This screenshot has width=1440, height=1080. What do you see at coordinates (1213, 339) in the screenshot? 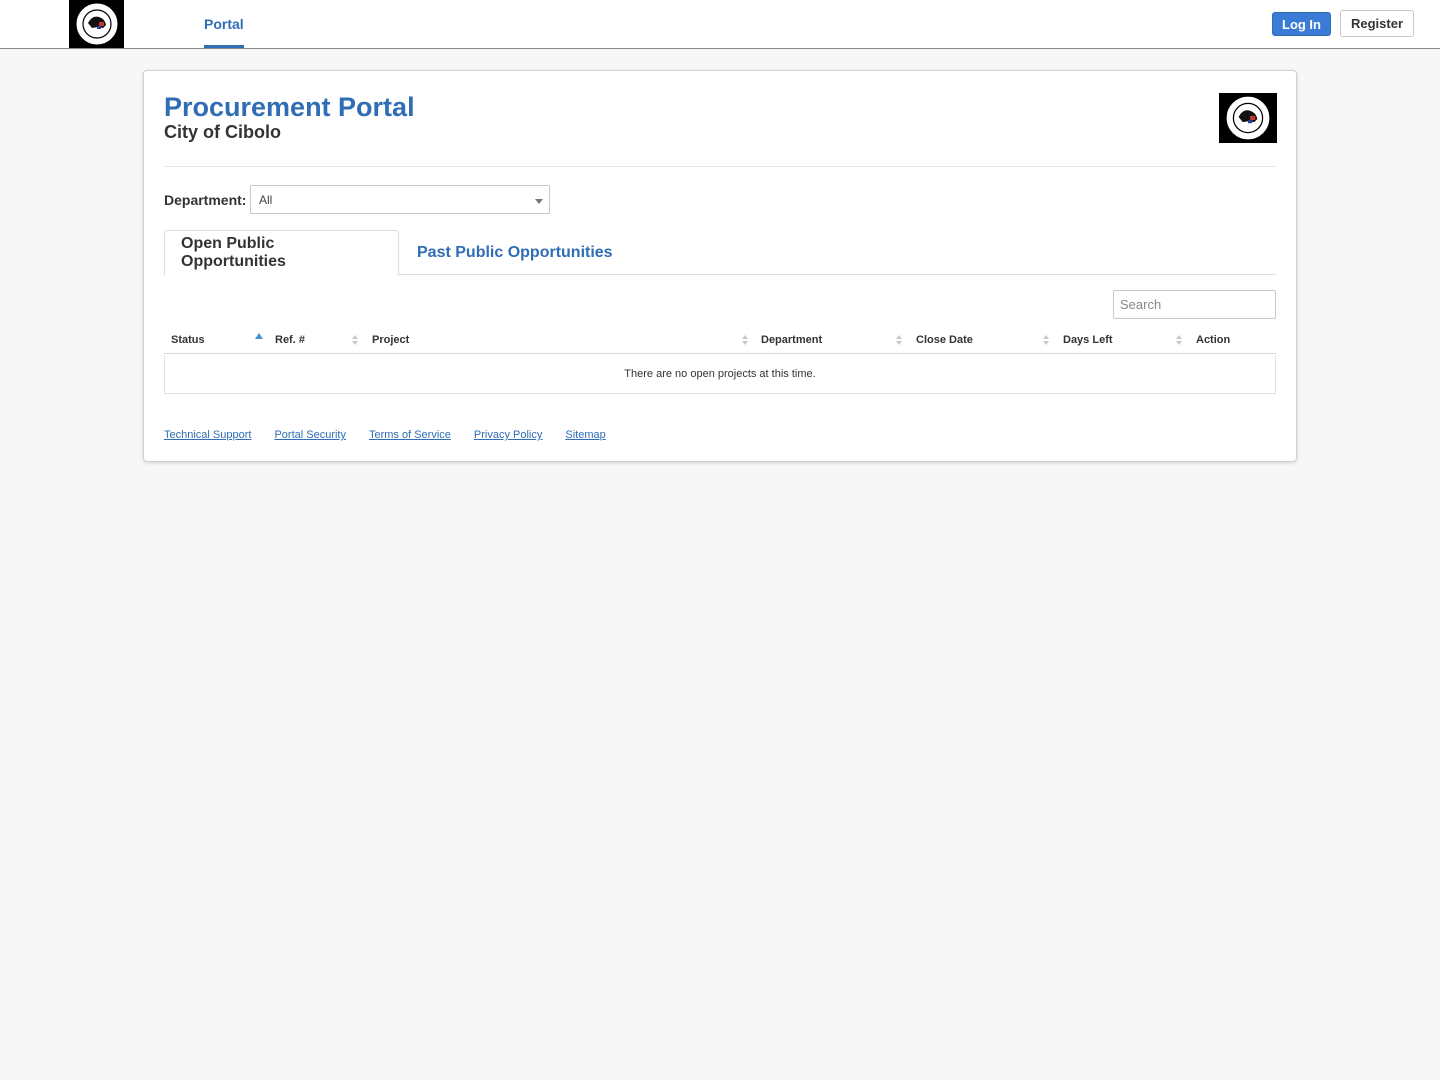
I see `column-header-action: Action` at bounding box center [1213, 339].